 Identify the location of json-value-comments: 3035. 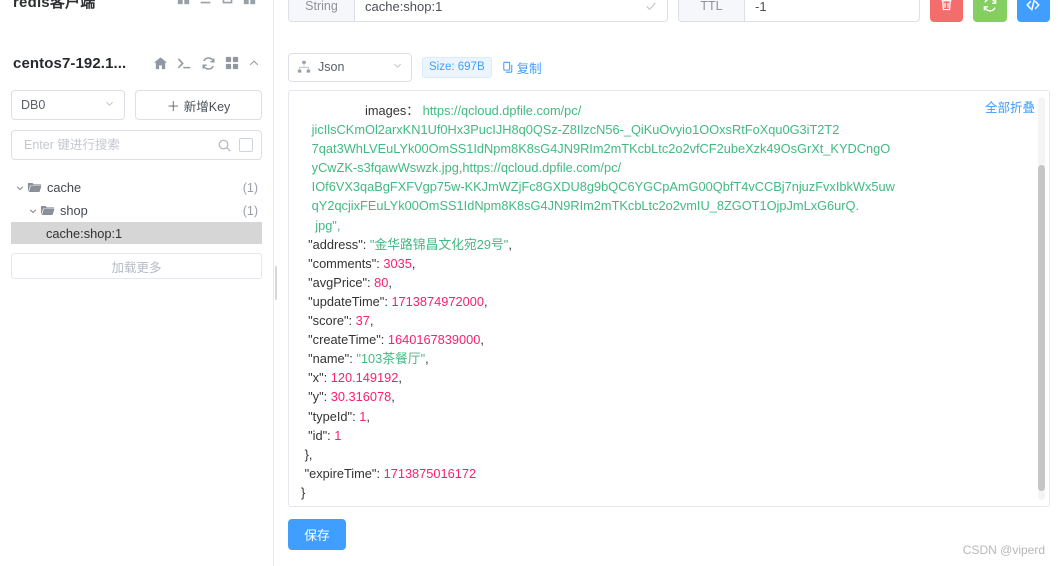
(397, 263).